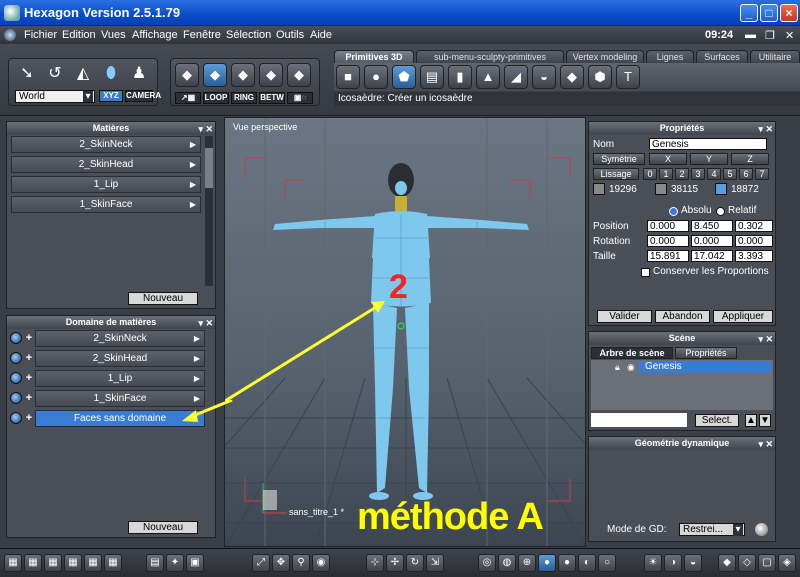  I want to click on smoothing-level: 7, so click(762, 174).